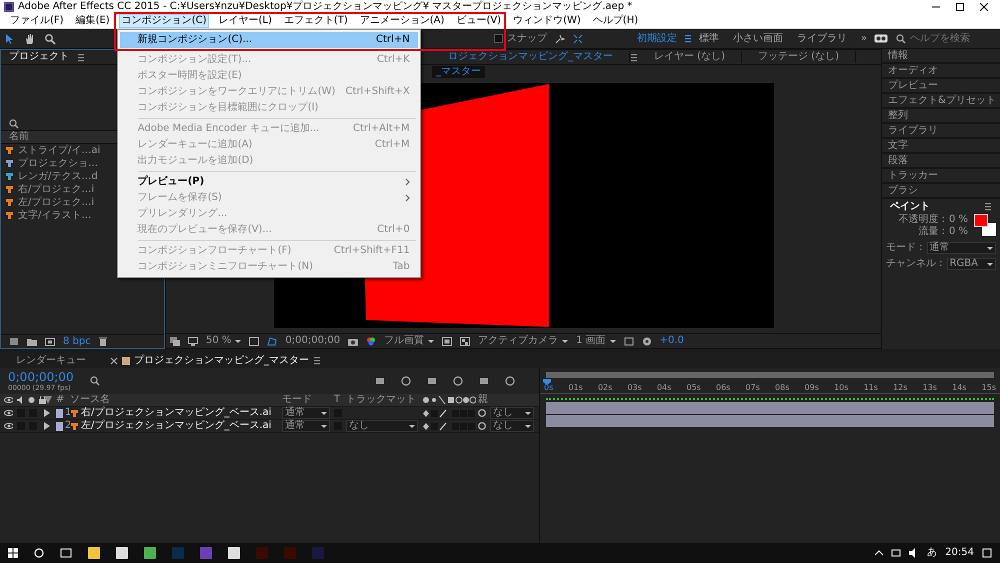 This screenshot has width=1000, height=563. Describe the element at coordinates (709, 38) in the screenshot. I see `workspace-tab: 標準` at that location.